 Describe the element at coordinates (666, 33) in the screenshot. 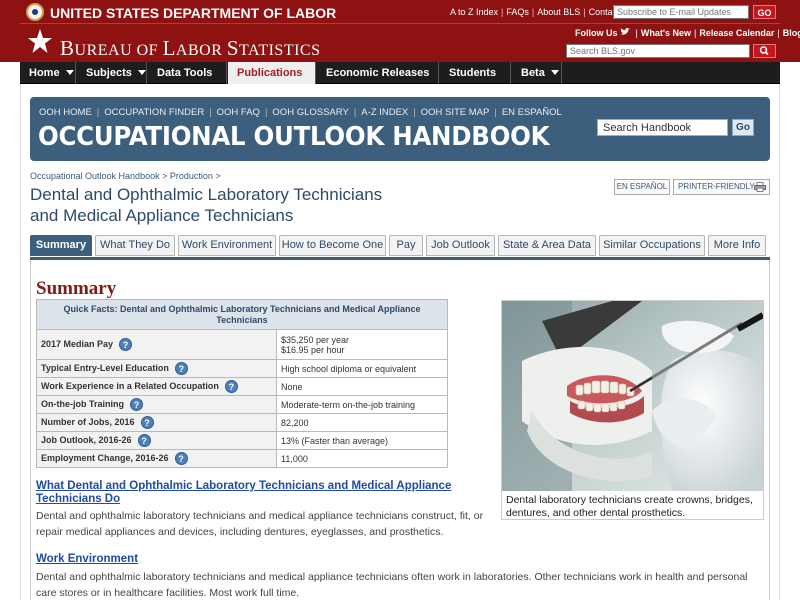

I see `whats-new-link: What's New` at that location.